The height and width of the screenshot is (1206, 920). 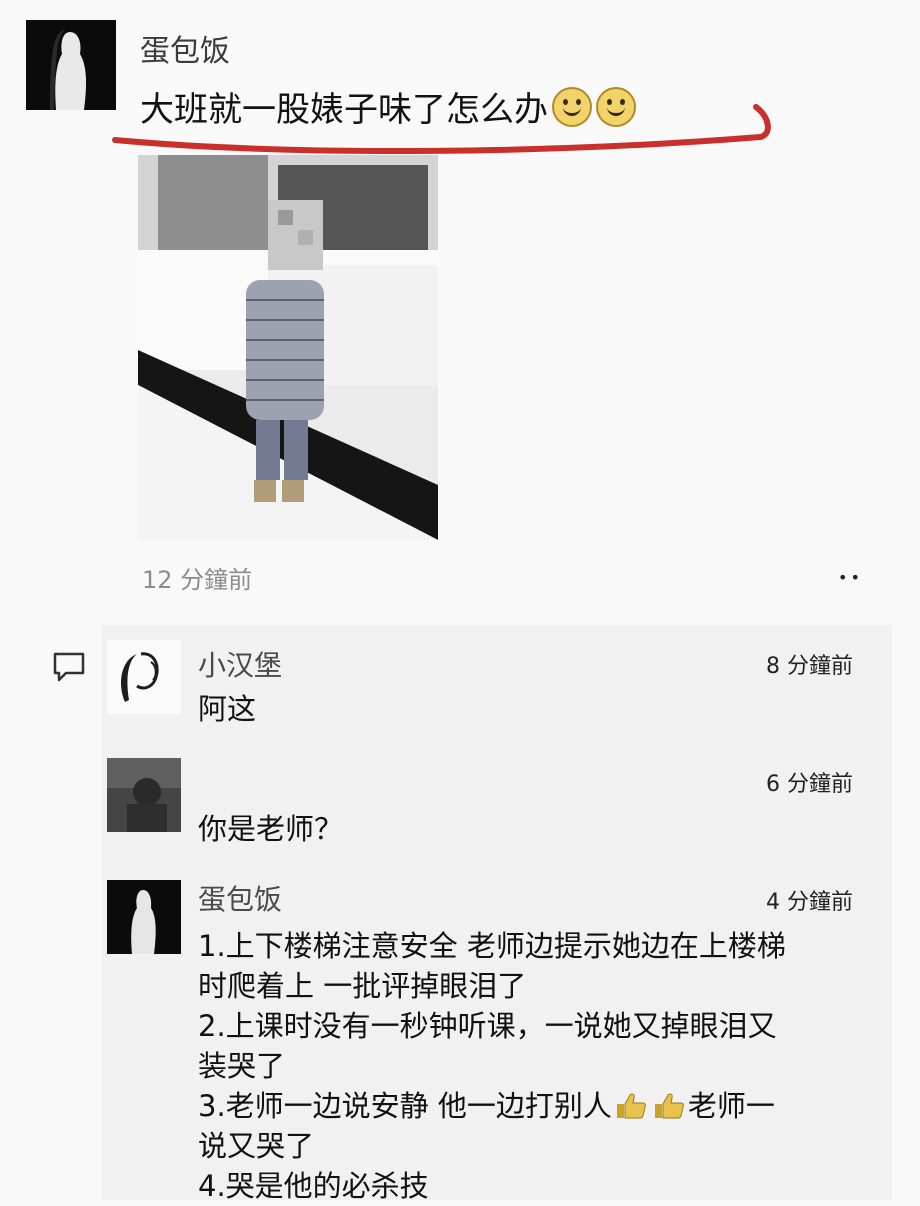 I want to click on comment-line-part: 老师一, so click(x=731, y=1106).